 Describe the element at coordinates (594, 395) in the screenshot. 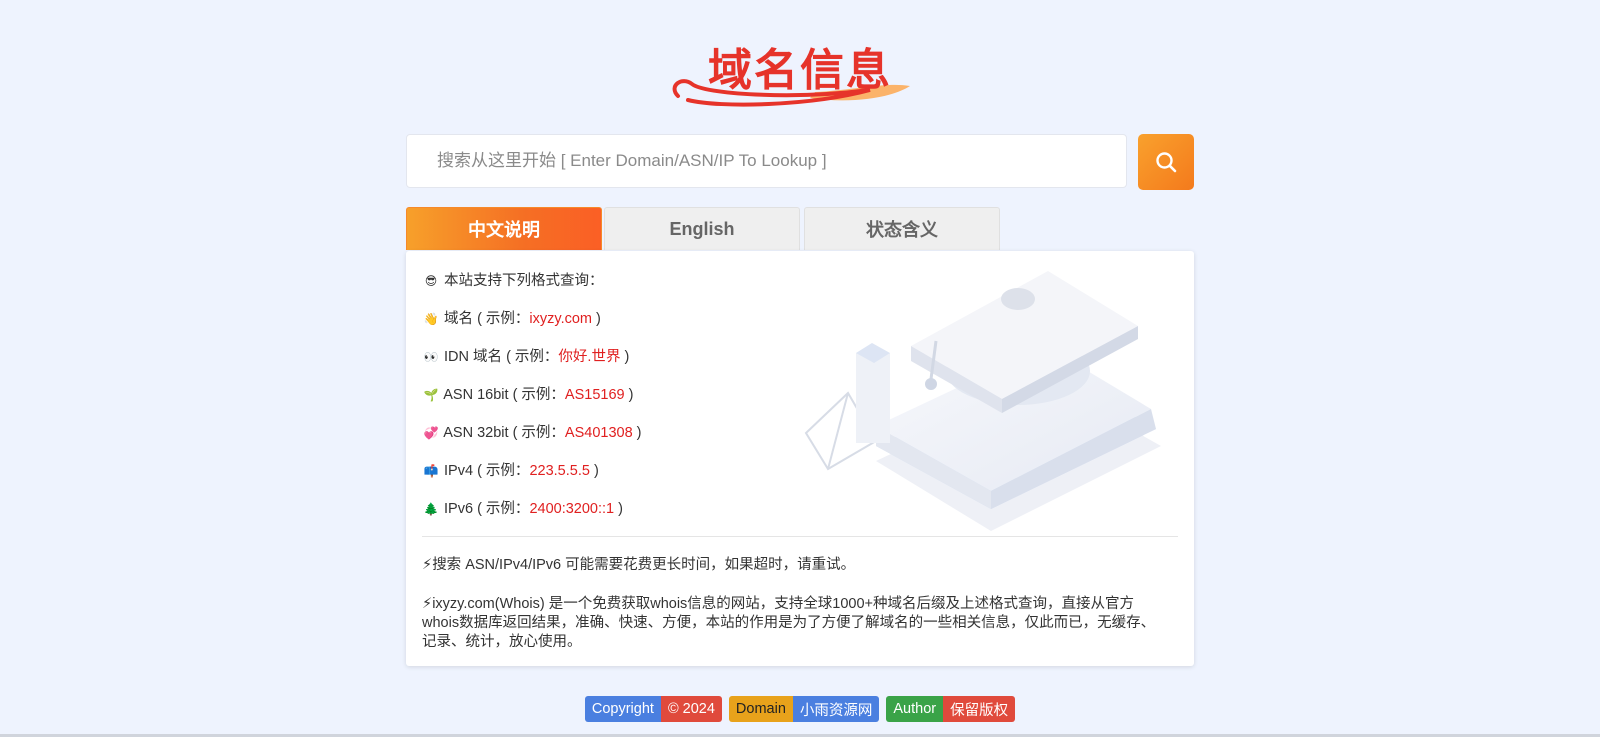

I see `example-value: AS15169` at that location.